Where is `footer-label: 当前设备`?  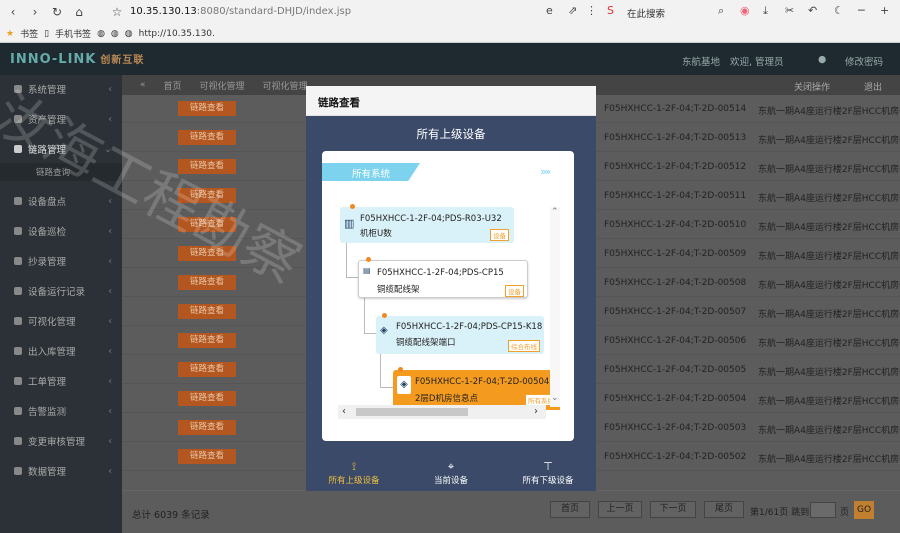
footer-label: 当前设备 is located at coordinates (450, 481).